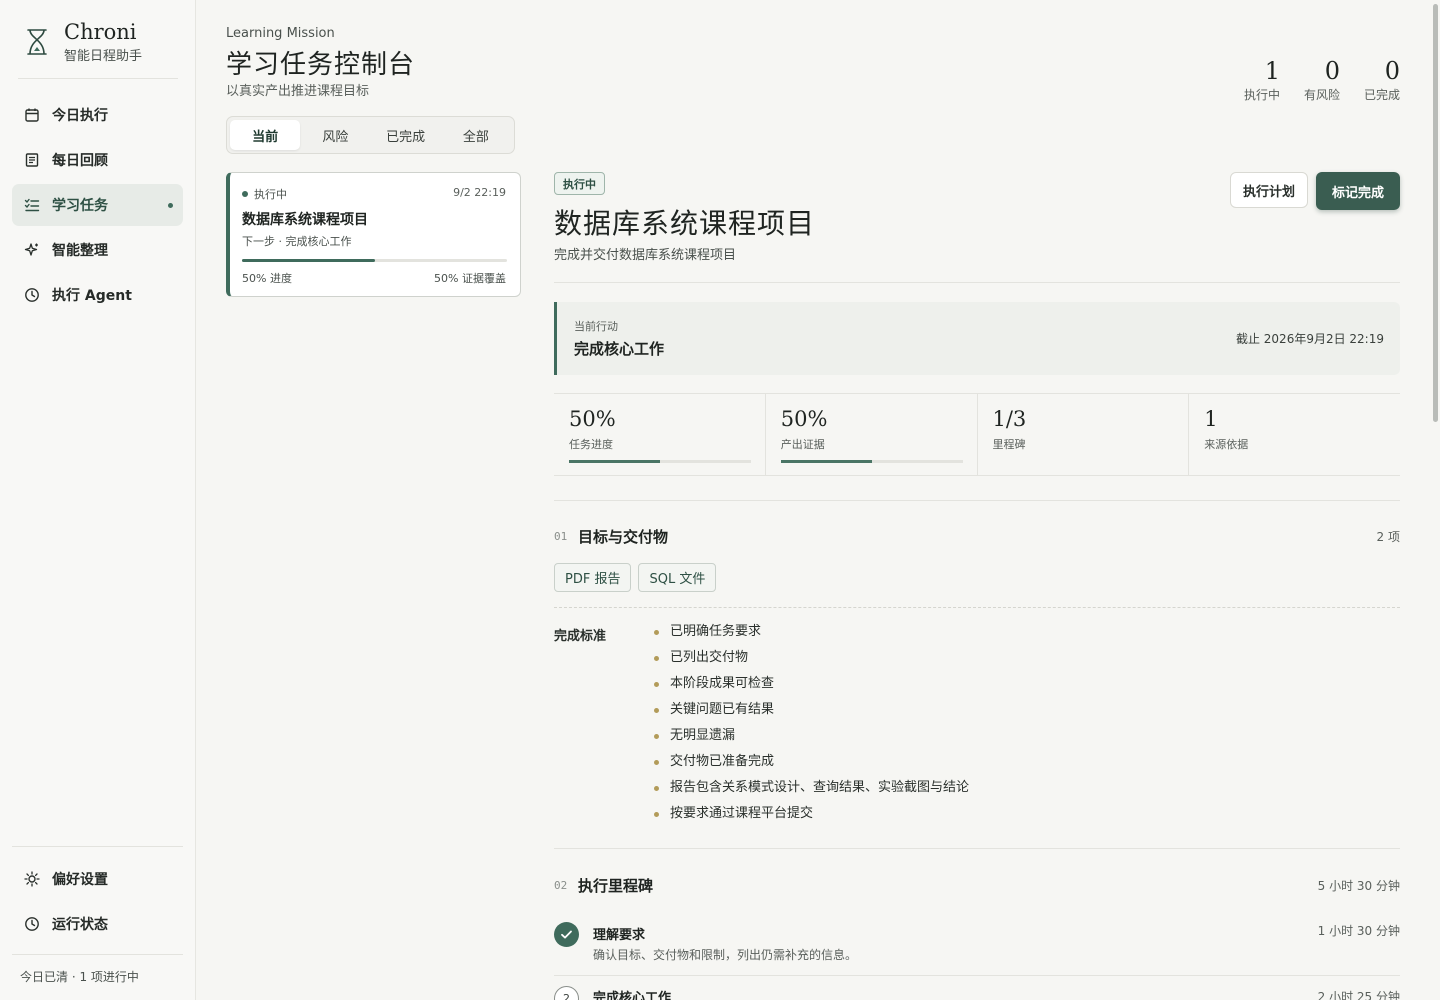  What do you see at coordinates (245, 194) in the screenshot?
I see `status-dot` at bounding box center [245, 194].